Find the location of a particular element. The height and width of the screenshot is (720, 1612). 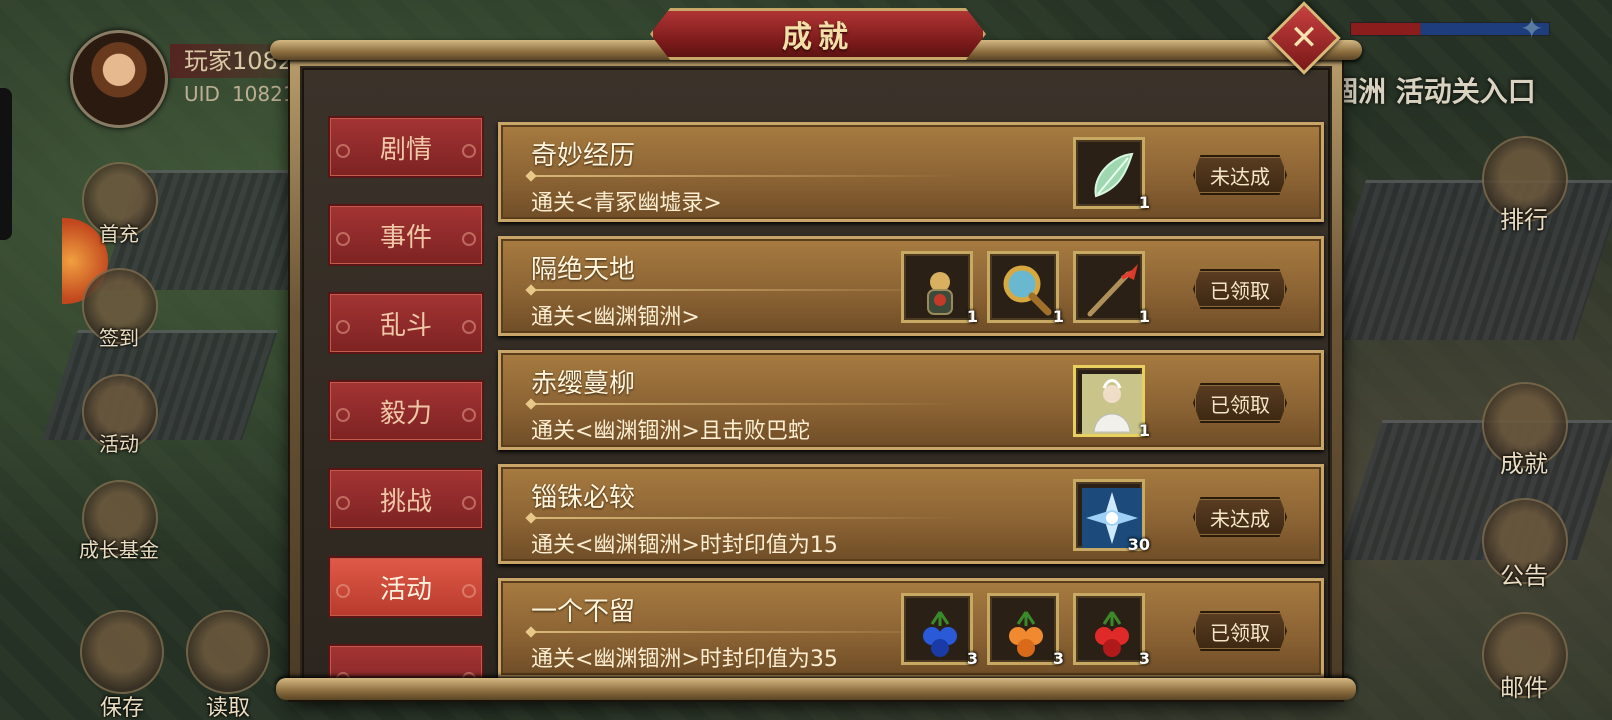

achievement-row: 奇妙经历 通关<青冢幽墟录> 1 未达成 is located at coordinates (911, 172).